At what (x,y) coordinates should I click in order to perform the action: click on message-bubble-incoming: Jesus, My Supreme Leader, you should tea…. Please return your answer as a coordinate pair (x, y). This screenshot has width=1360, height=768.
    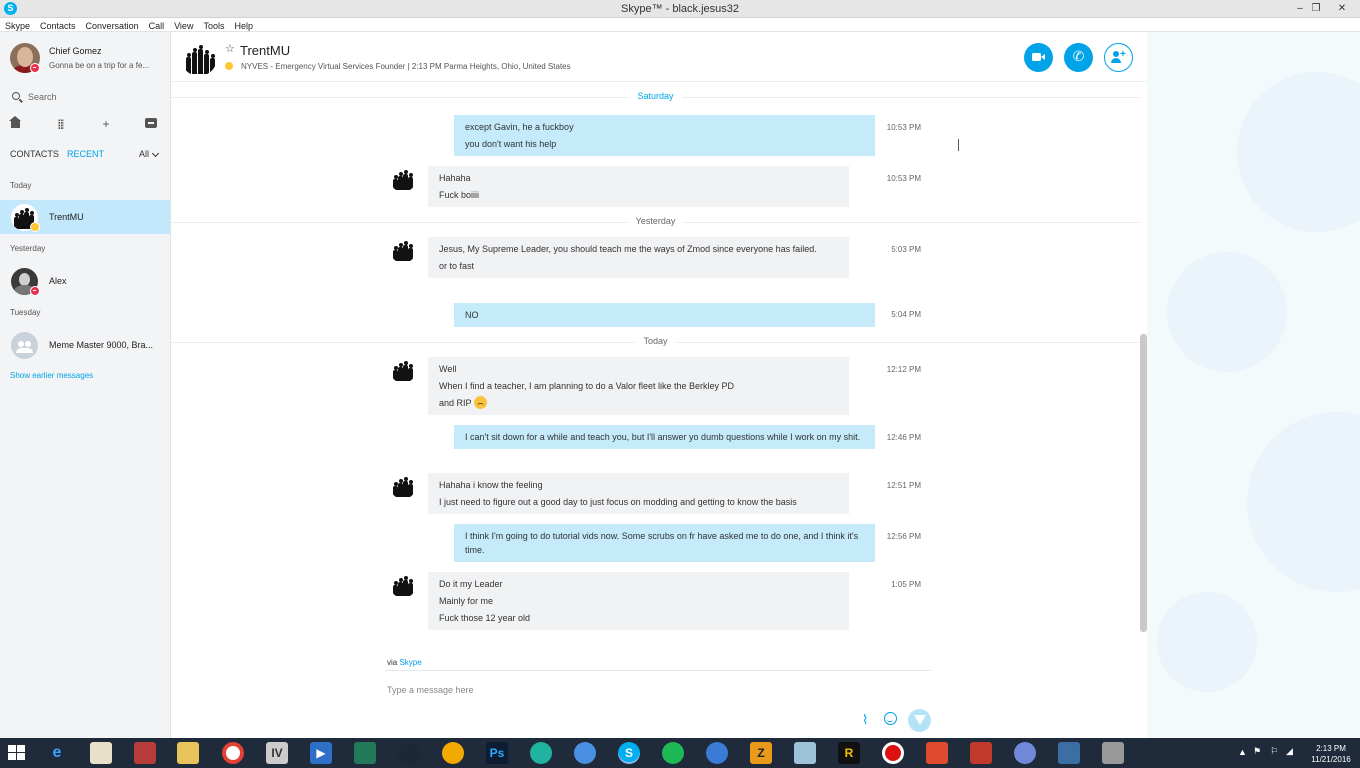
    Looking at the image, I should click on (638, 257).